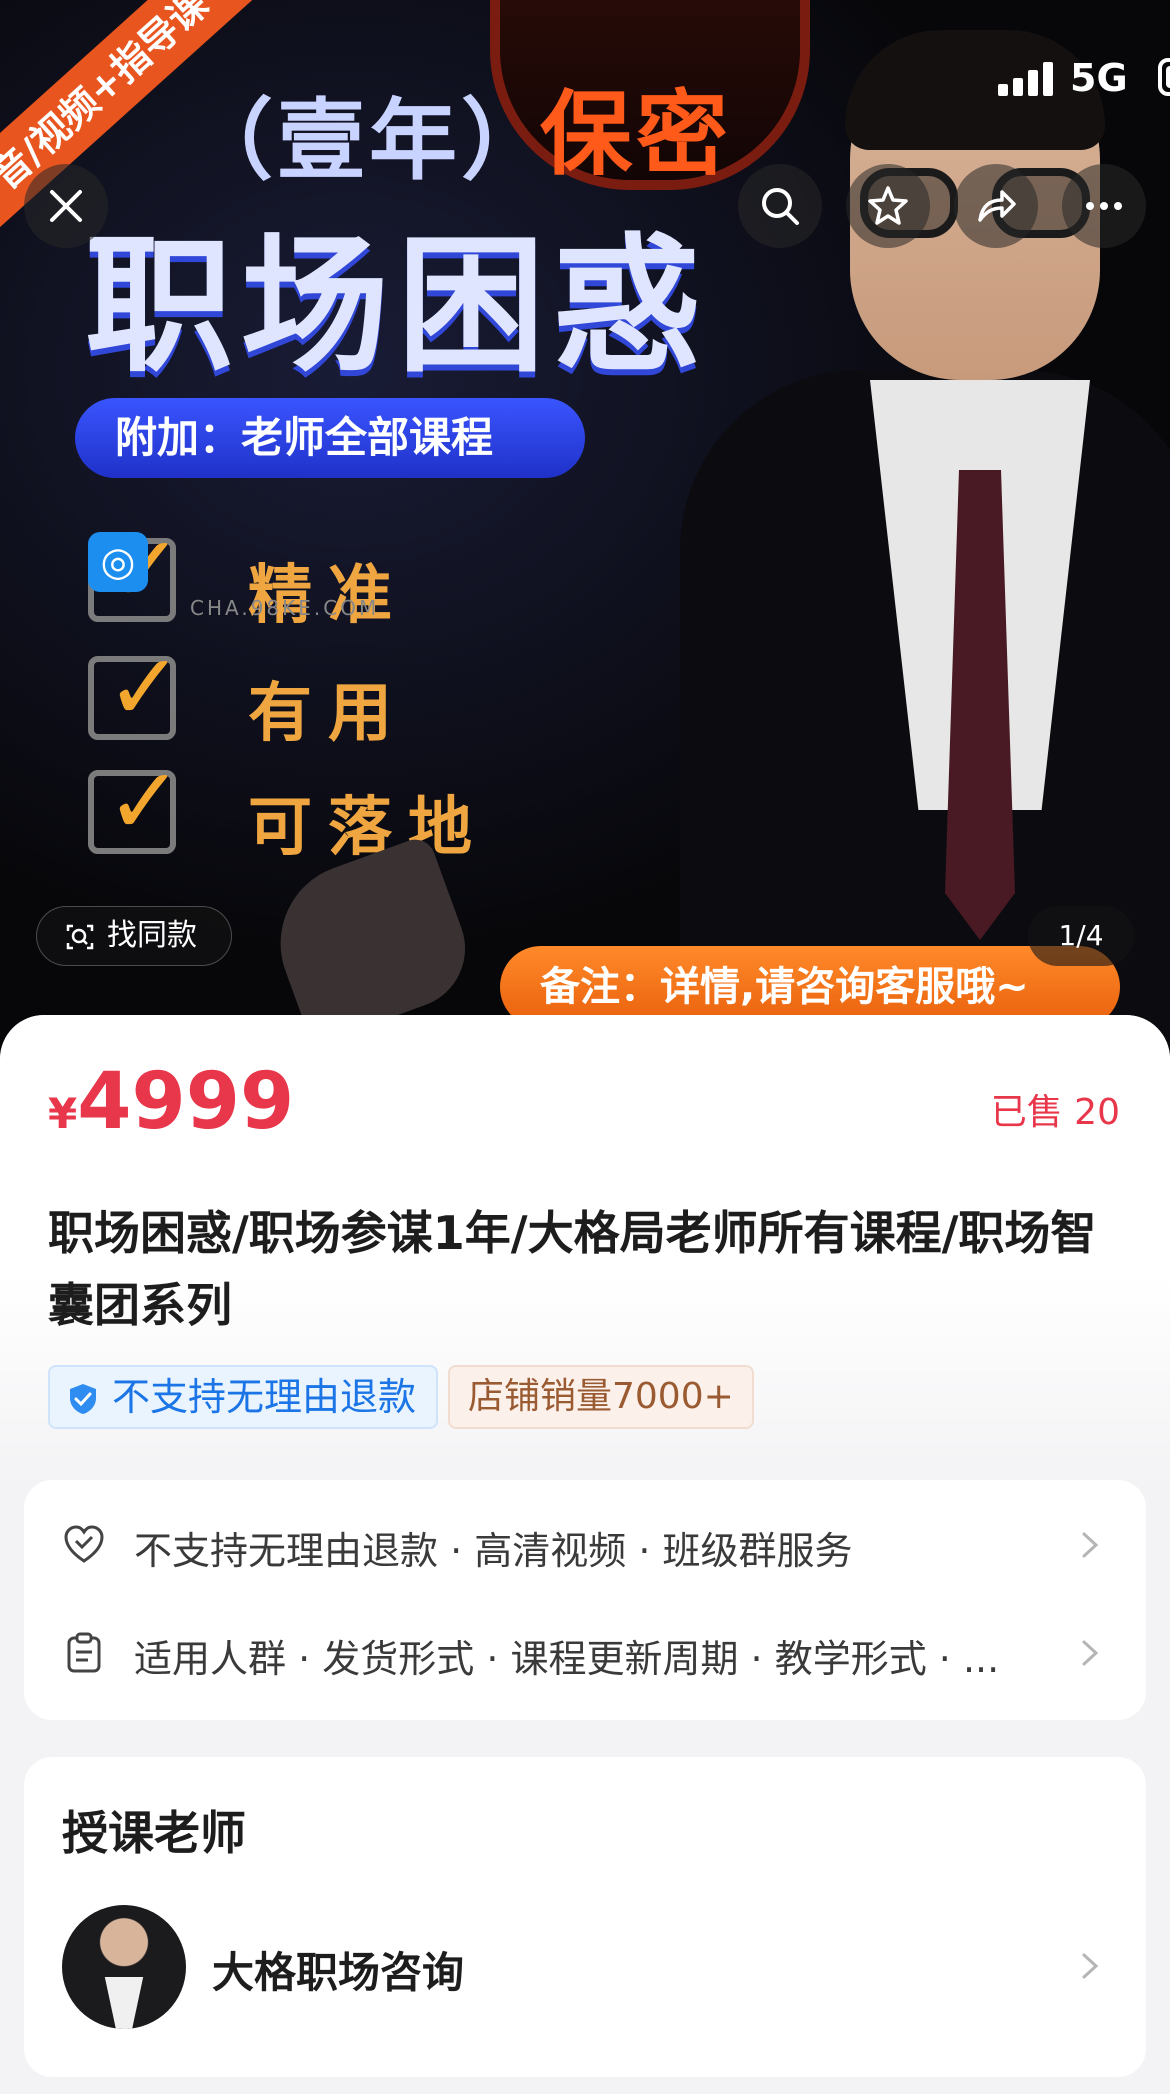 The image size is (1170, 2094). Describe the element at coordinates (154, 1833) in the screenshot. I see `teacher-section-title: 授课老师` at that location.